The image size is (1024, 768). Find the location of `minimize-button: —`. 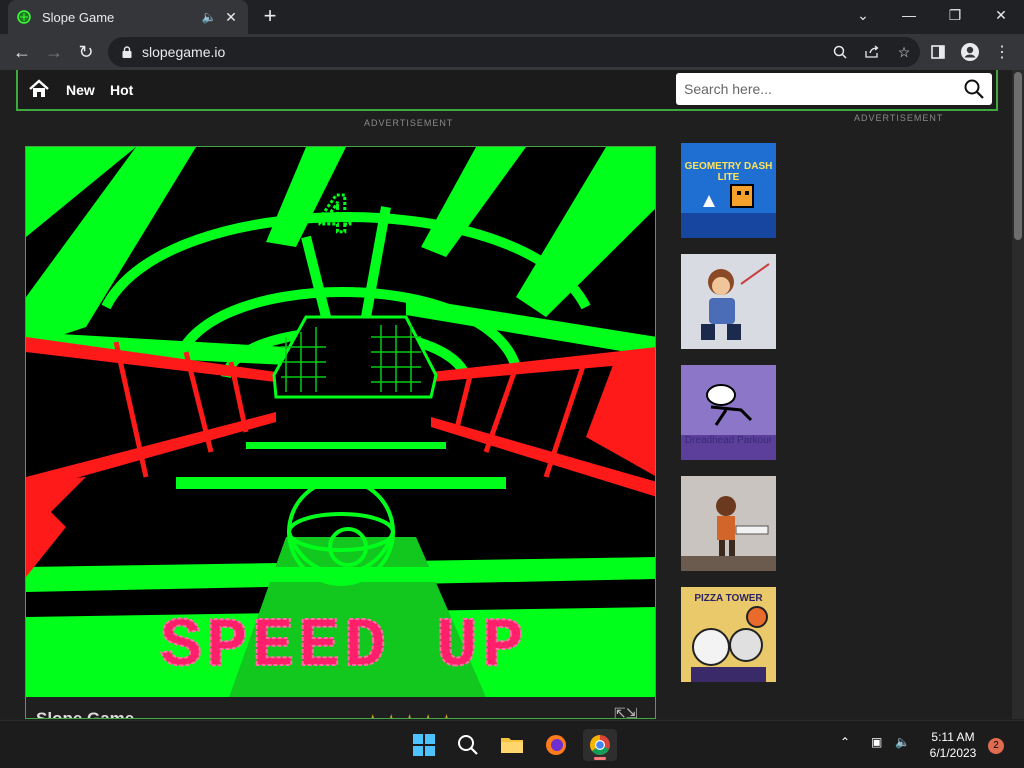

minimize-button: — is located at coordinates (909, 15).